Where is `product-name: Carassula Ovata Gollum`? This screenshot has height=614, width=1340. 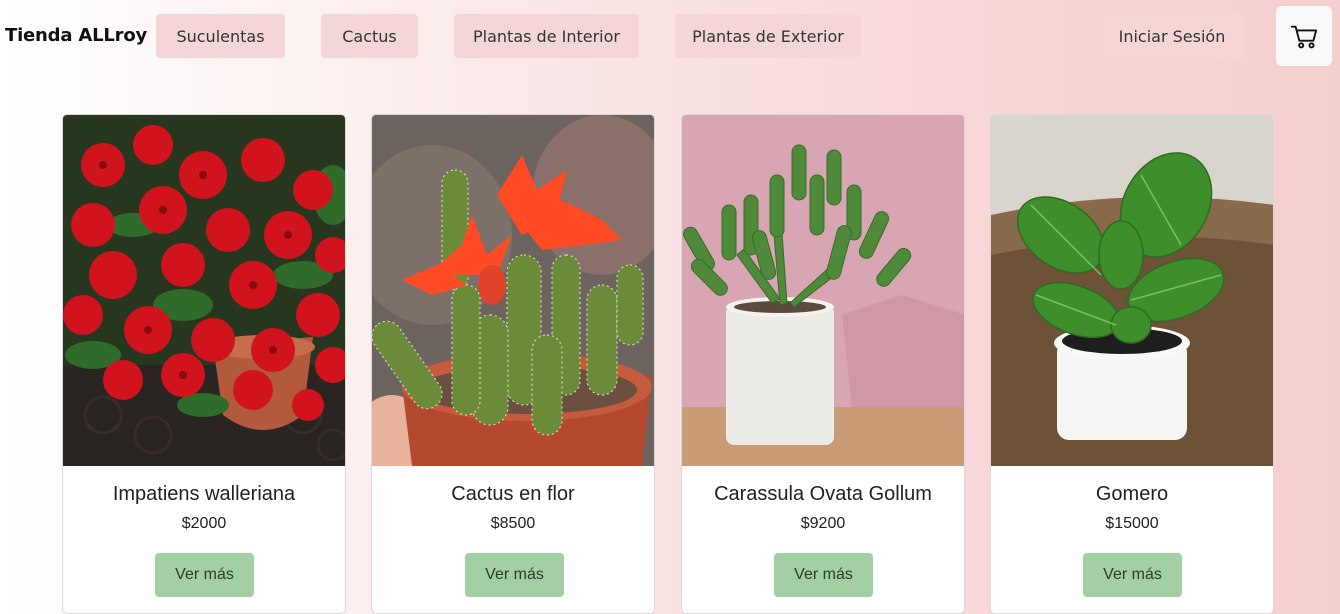
product-name: Carassula Ovata Gollum is located at coordinates (823, 494).